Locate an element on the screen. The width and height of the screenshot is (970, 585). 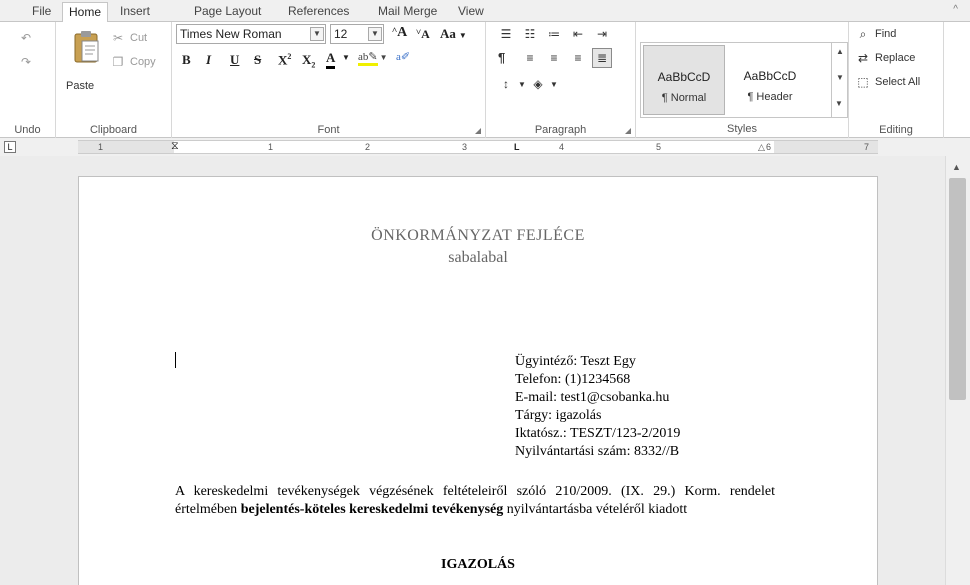
scroll-up-icon: ▲ is located at coordinates (956, 167).